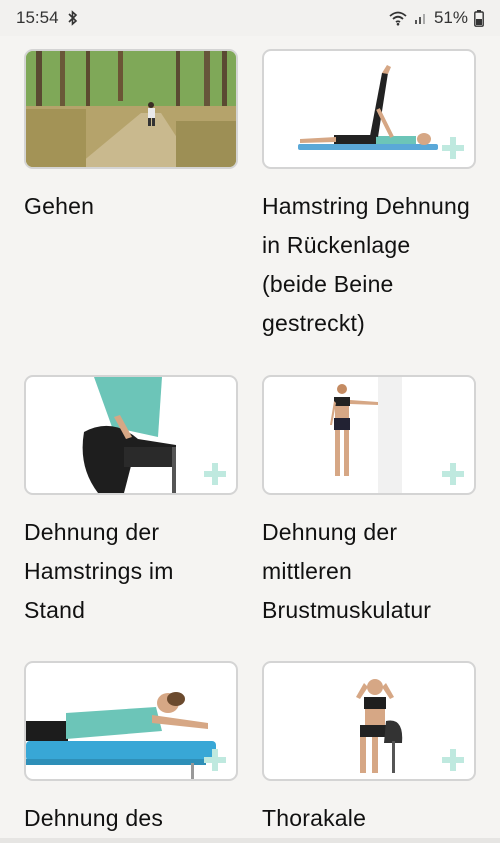 This screenshot has height=843, width=500. Describe the element at coordinates (250, 18) in the screenshot. I see `status-bar: 15:54 51%` at that location.